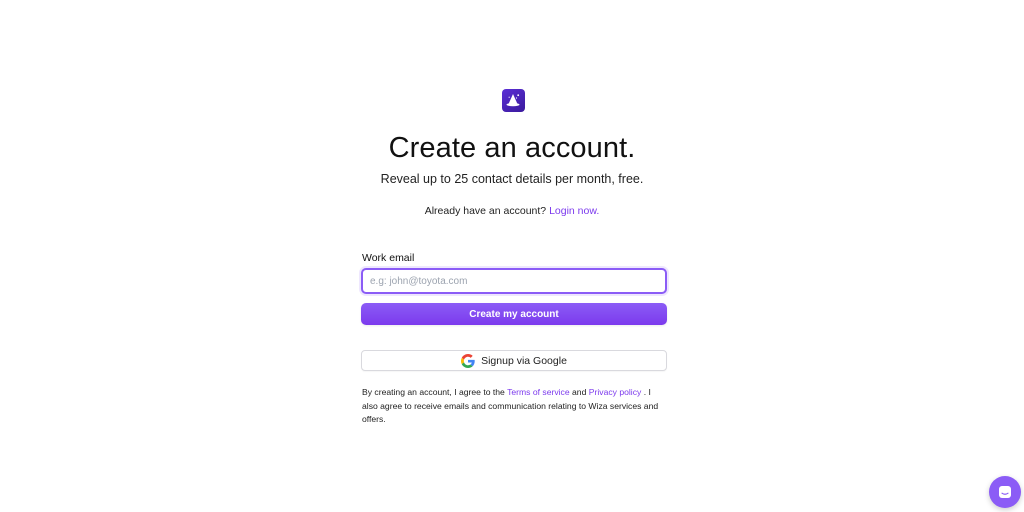  I want to click on wizard-hat-icon, so click(513, 100).